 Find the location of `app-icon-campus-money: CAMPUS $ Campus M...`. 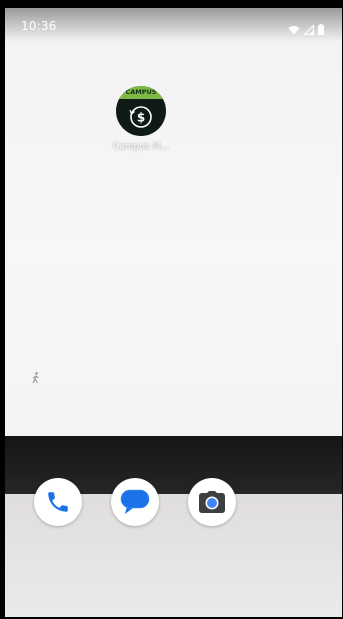

app-icon-campus-money: CAMPUS $ Campus M... is located at coordinates (141, 119).